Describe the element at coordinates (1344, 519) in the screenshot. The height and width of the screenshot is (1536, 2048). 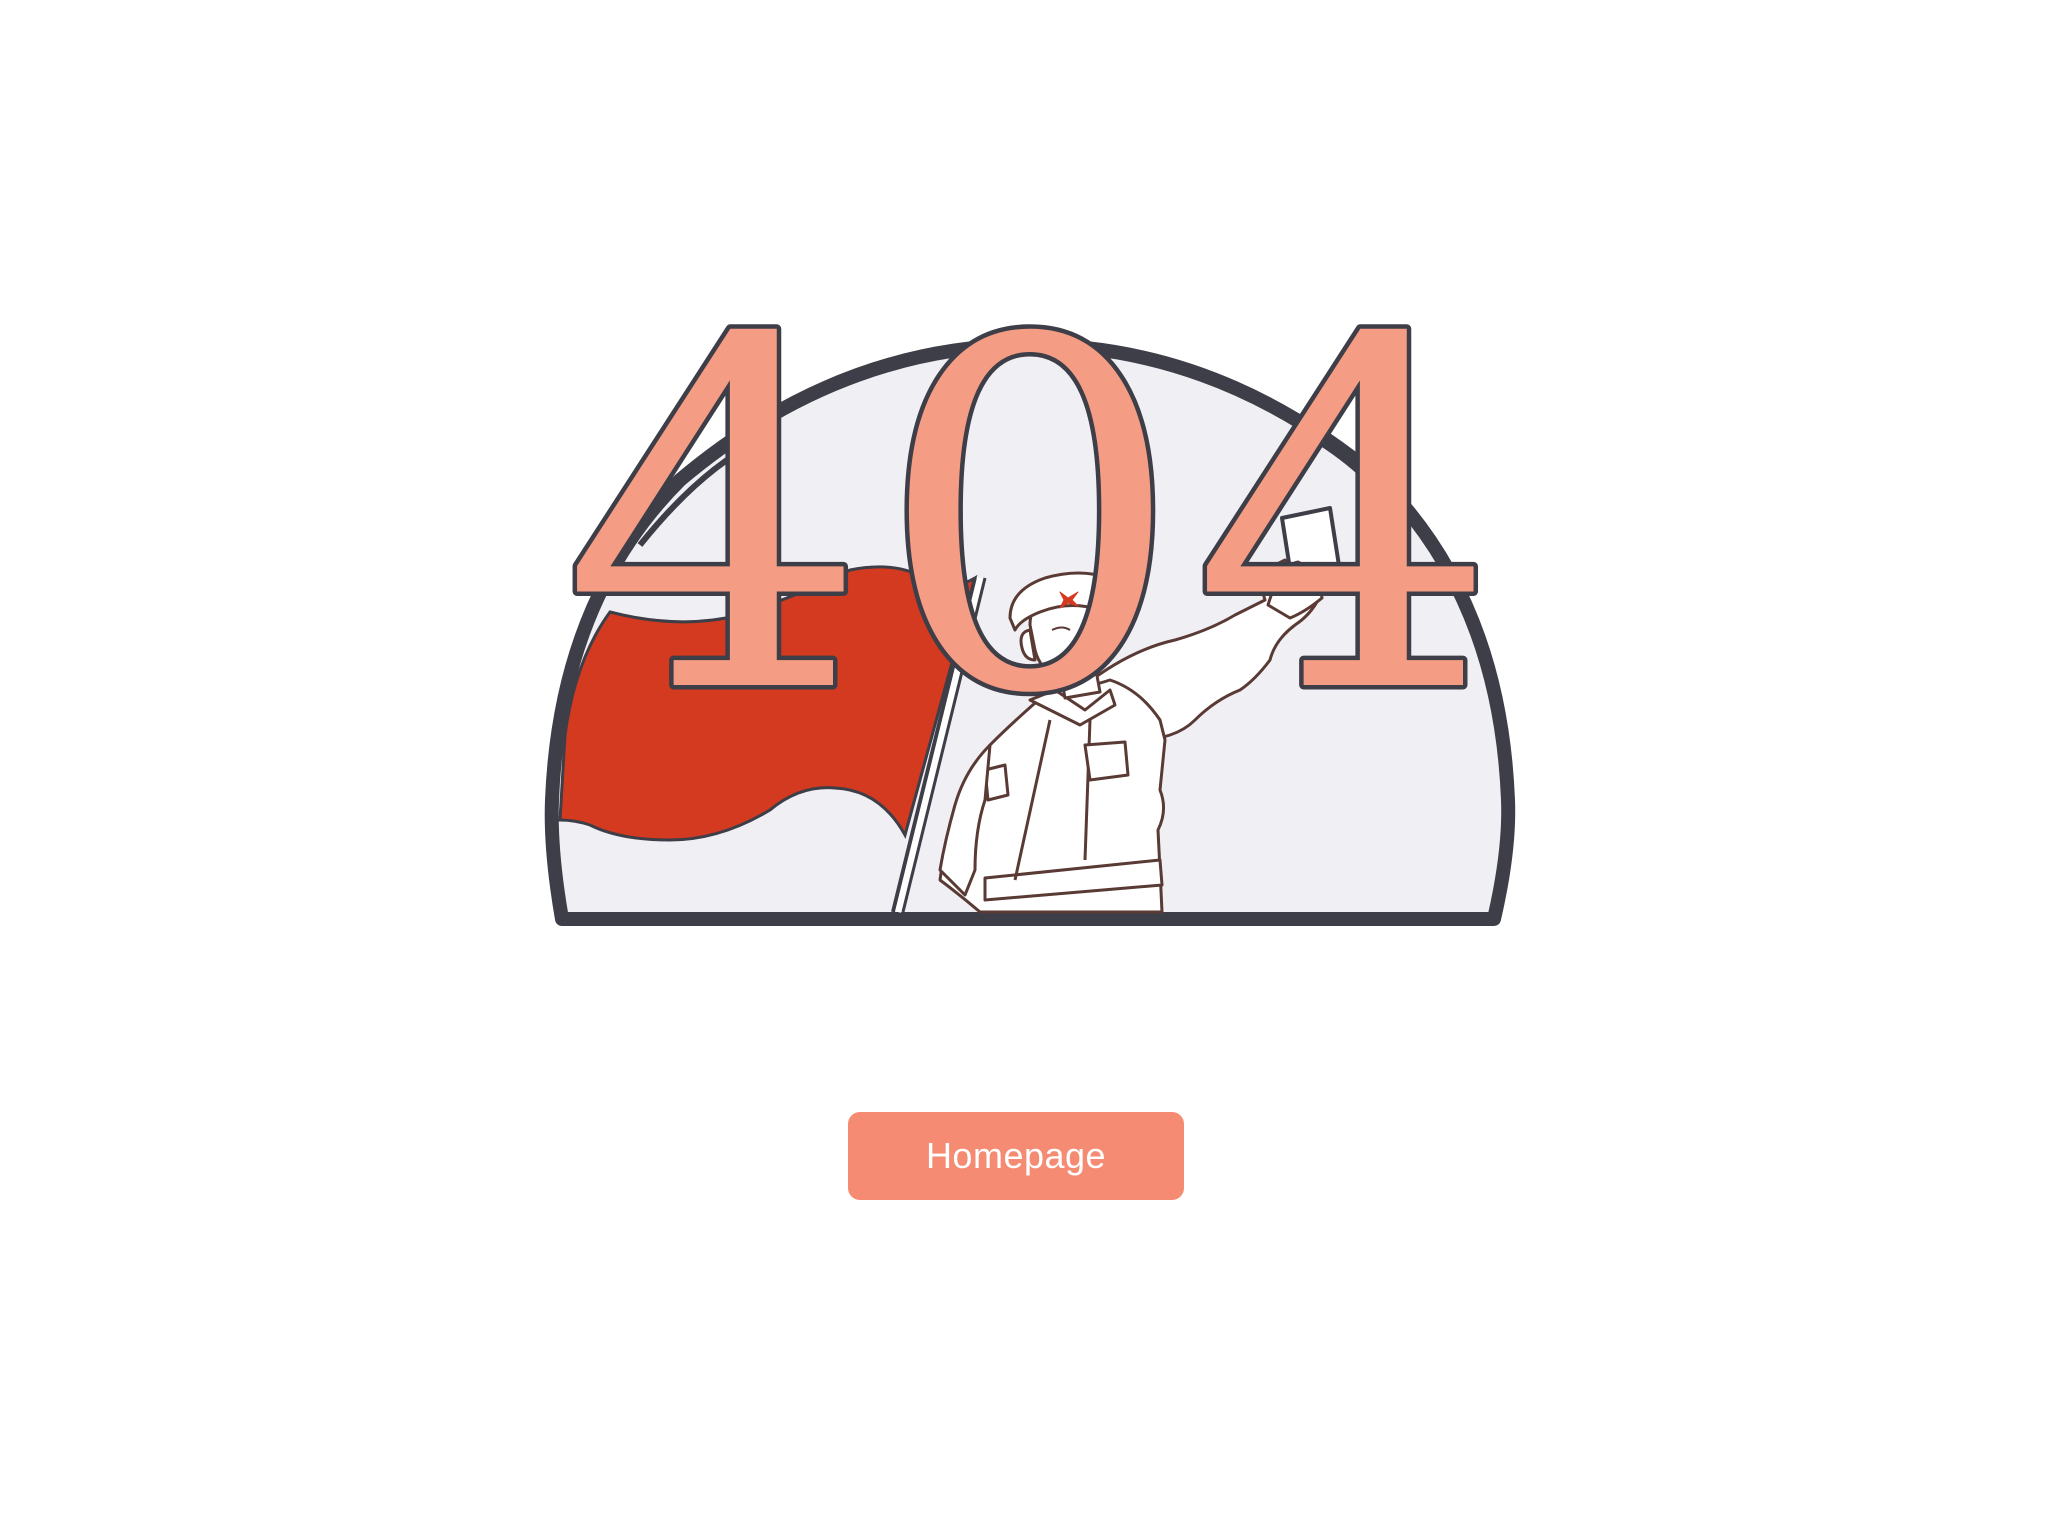
I see `error-code-digit-3: 4` at that location.